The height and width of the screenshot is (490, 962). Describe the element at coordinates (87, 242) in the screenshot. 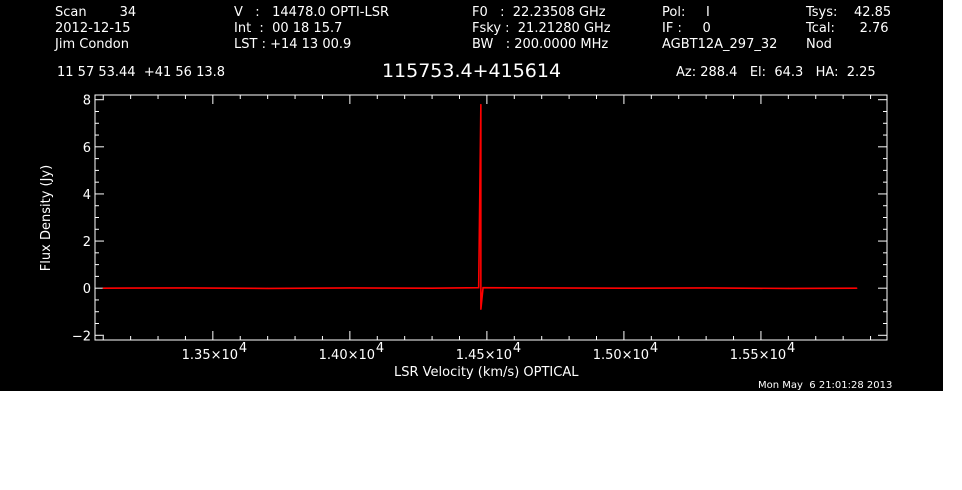

I see `y-tick-label: 2` at that location.